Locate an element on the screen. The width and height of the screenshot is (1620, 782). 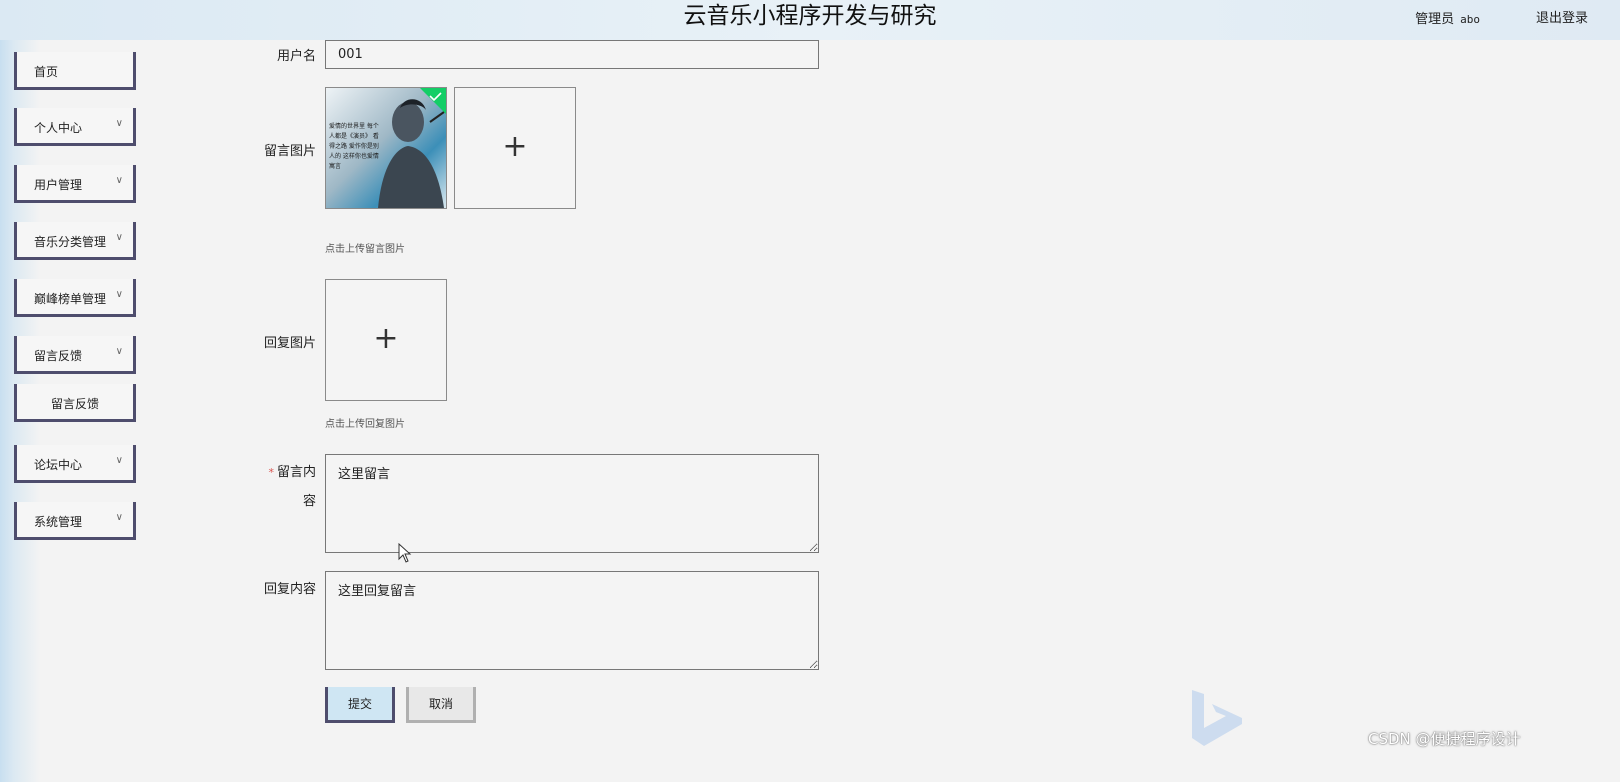
sidebar-item-top-charts: 巅峰榜单管理 ∨ is located at coordinates (75, 298).